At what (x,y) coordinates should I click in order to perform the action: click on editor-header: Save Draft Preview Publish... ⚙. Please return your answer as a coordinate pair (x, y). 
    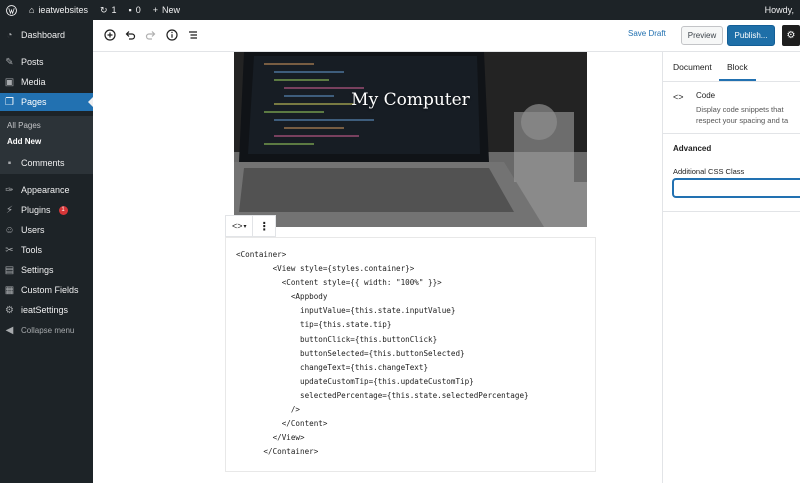
    Looking at the image, I should click on (446, 36).